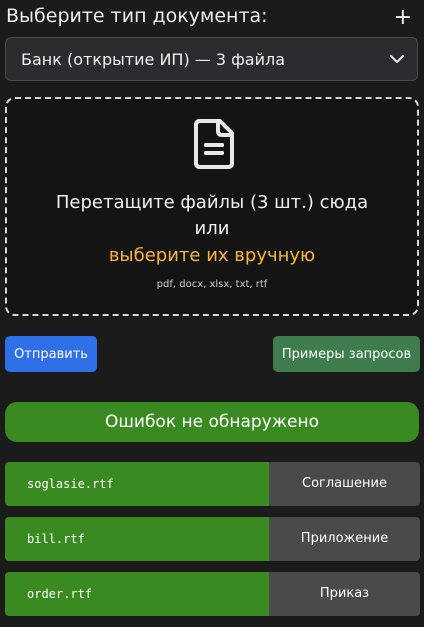 The height and width of the screenshot is (627, 424). I want to click on document-type-selected-value: Банк (открытие ИП) — 3 файла, so click(153, 59).